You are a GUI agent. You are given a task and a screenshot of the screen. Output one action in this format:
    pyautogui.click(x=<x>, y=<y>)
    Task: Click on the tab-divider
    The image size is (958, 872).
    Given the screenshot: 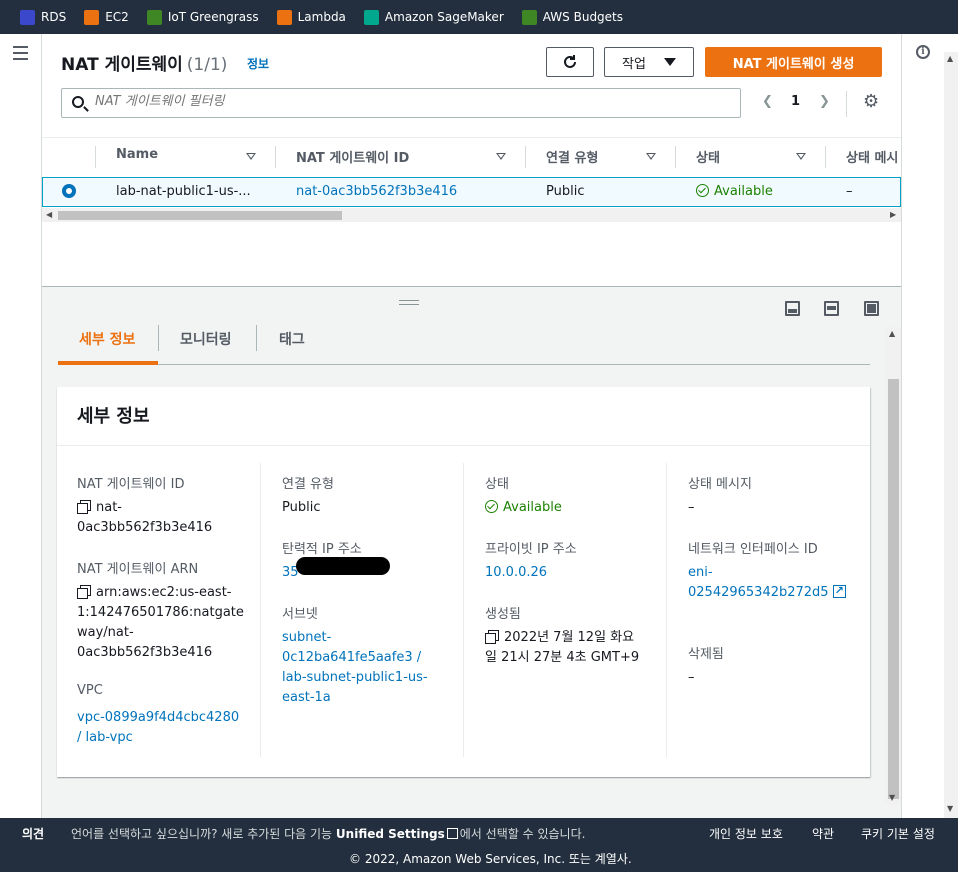 What is the action you would take?
    pyautogui.click(x=256, y=338)
    